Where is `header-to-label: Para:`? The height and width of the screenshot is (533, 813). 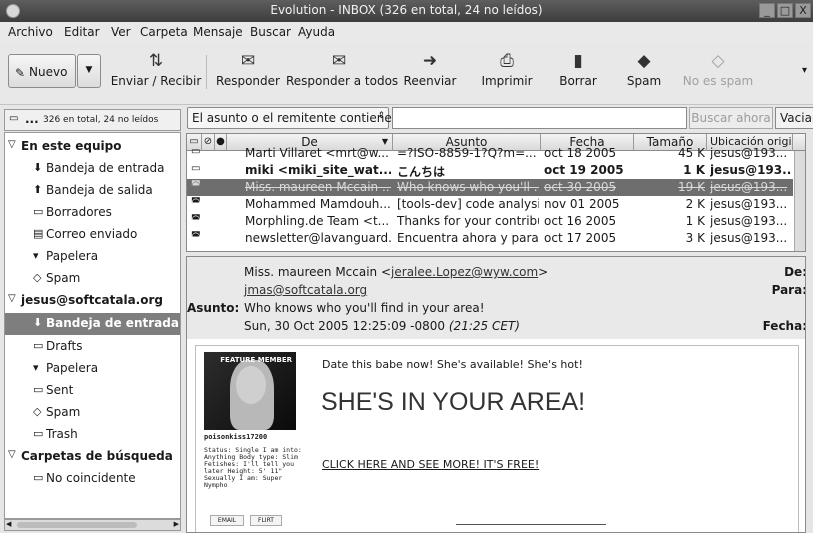
header-to-label: Para: is located at coordinates (788, 290).